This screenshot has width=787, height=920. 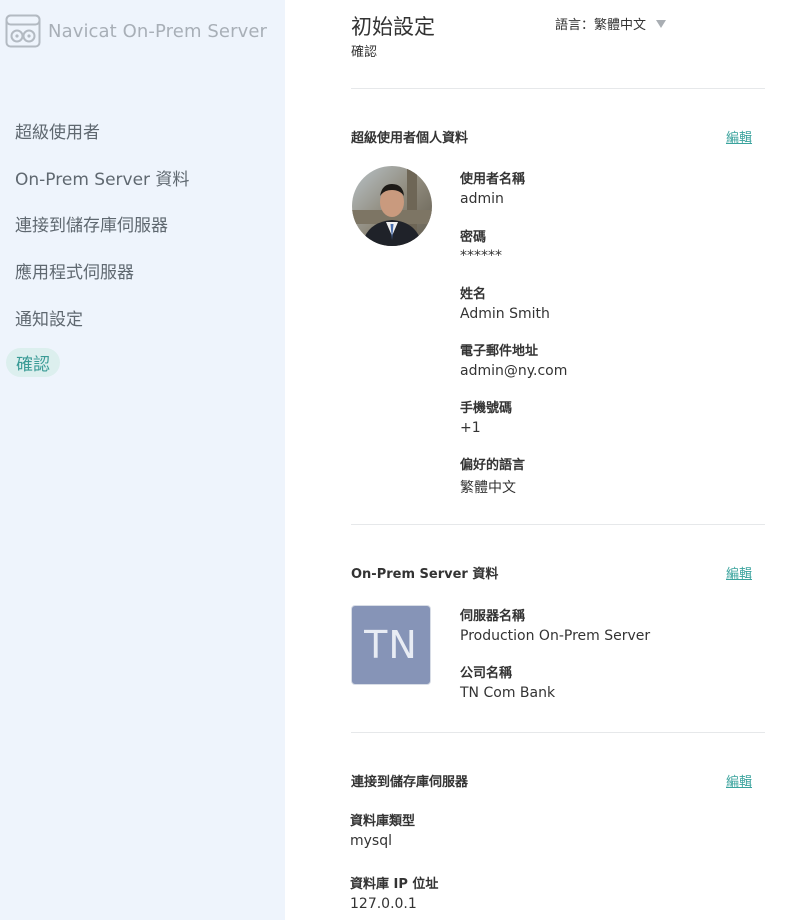 I want to click on field-label-db-type: 資料庫類型, so click(x=383, y=821).